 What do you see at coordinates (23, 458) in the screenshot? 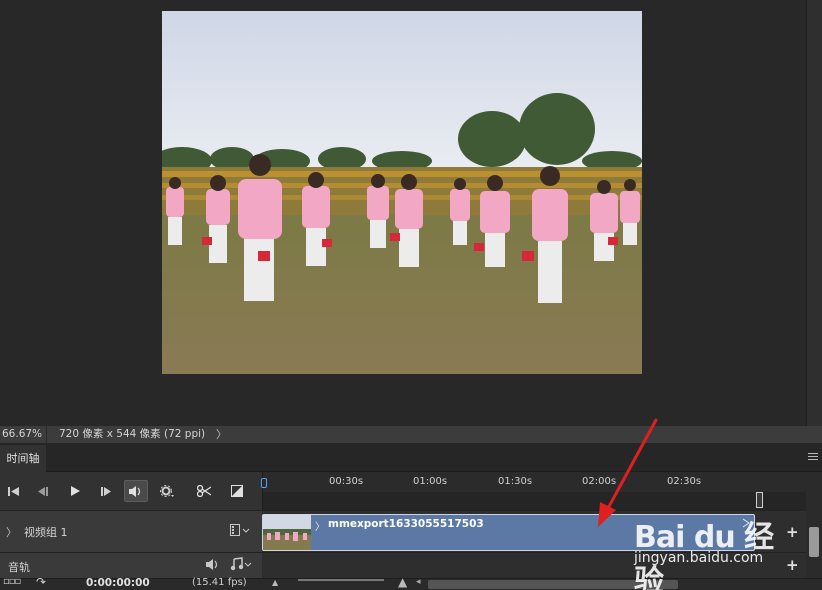
I see `tab-timeline: 时间轴` at bounding box center [23, 458].